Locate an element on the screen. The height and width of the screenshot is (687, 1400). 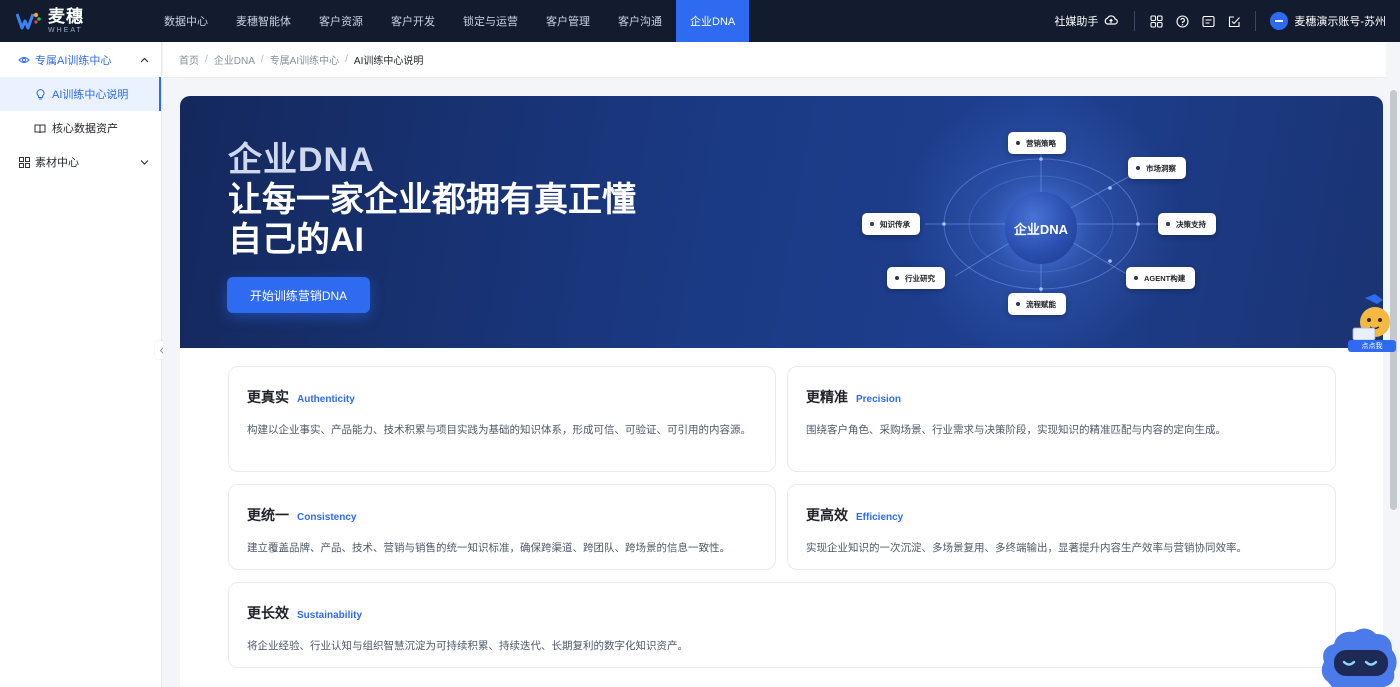
card-title: 更统一 is located at coordinates (268, 515).